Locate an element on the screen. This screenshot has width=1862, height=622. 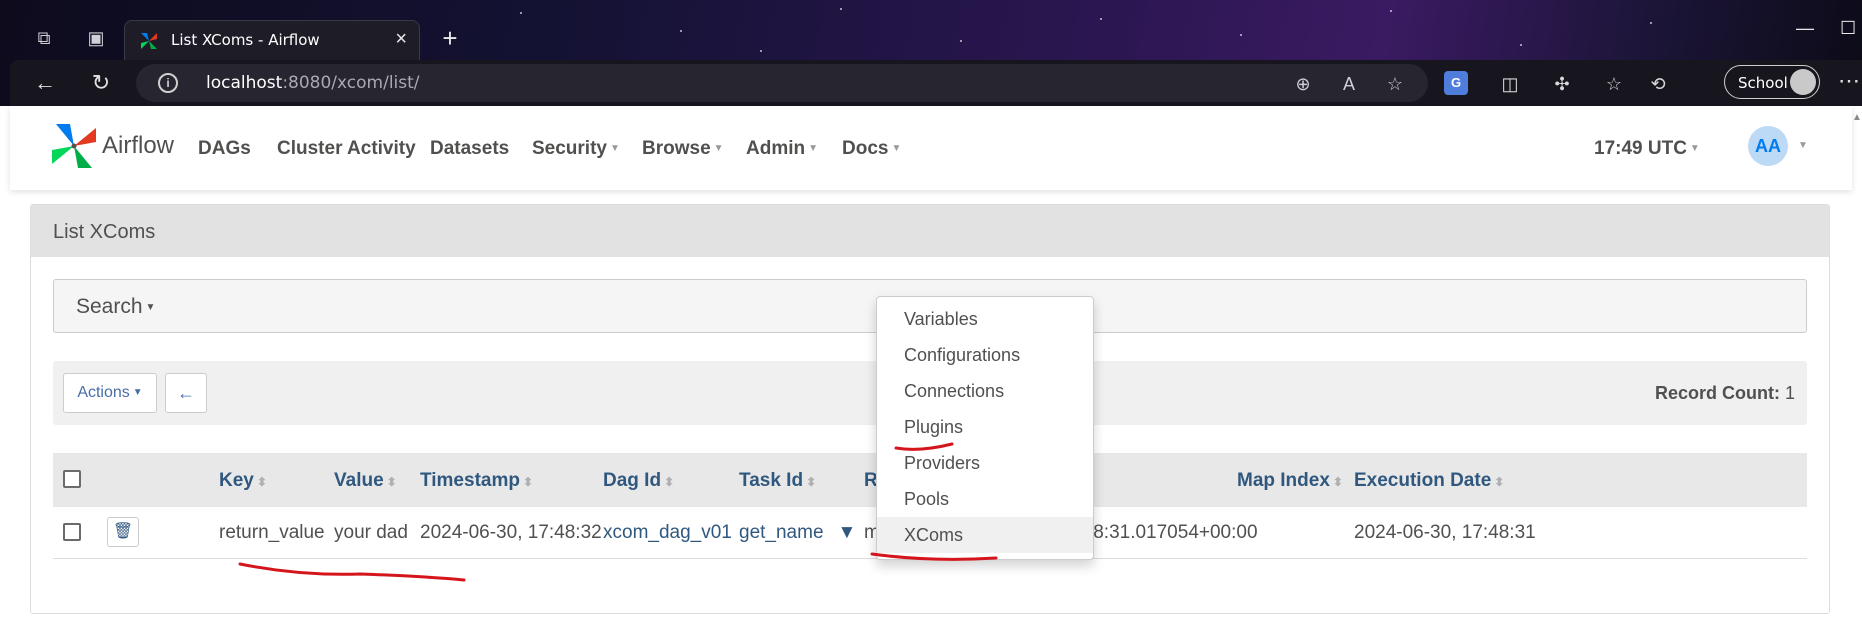
arrow-left-icon: ← is located at coordinates (186, 393).